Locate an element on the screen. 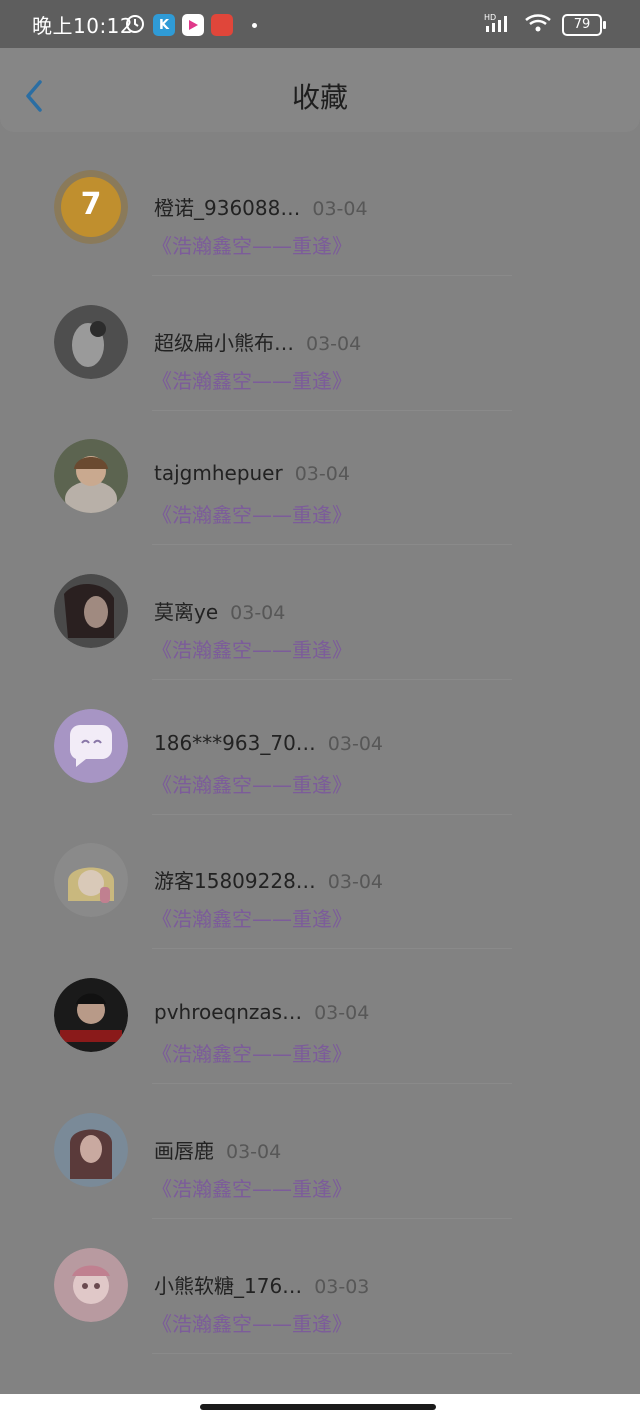  chat-bubble-icon is located at coordinates (91, 745).